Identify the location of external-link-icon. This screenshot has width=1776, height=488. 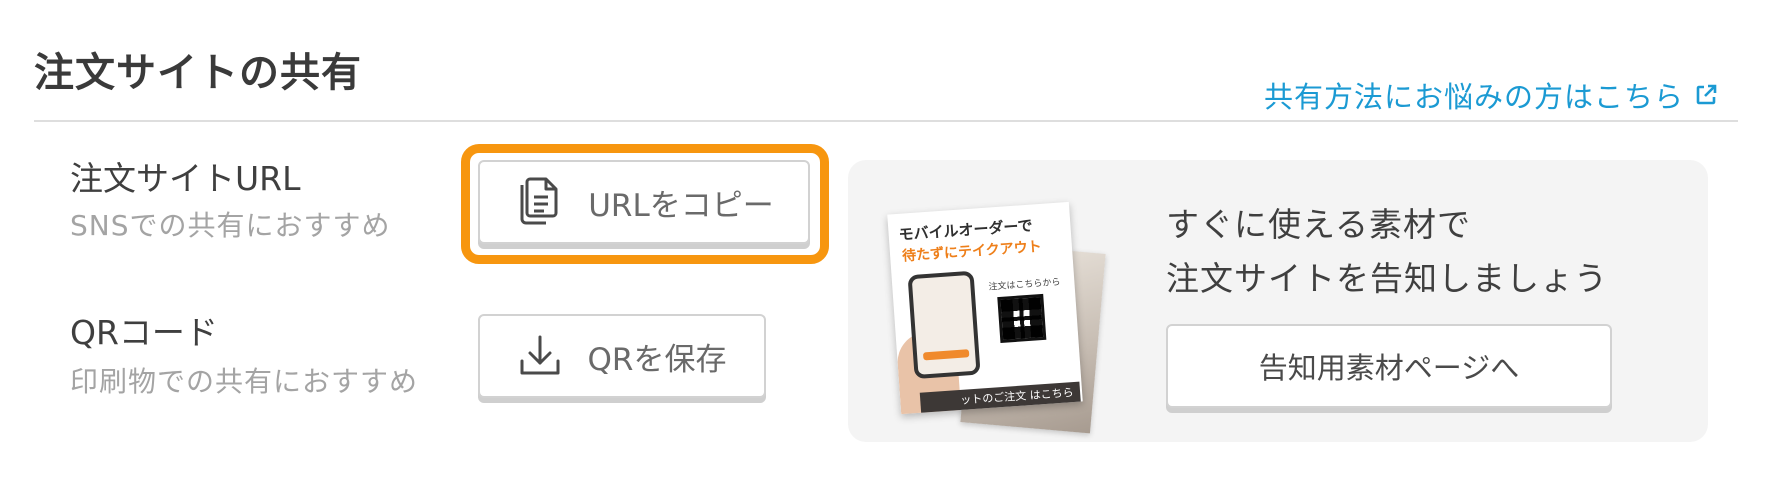
(1706, 94).